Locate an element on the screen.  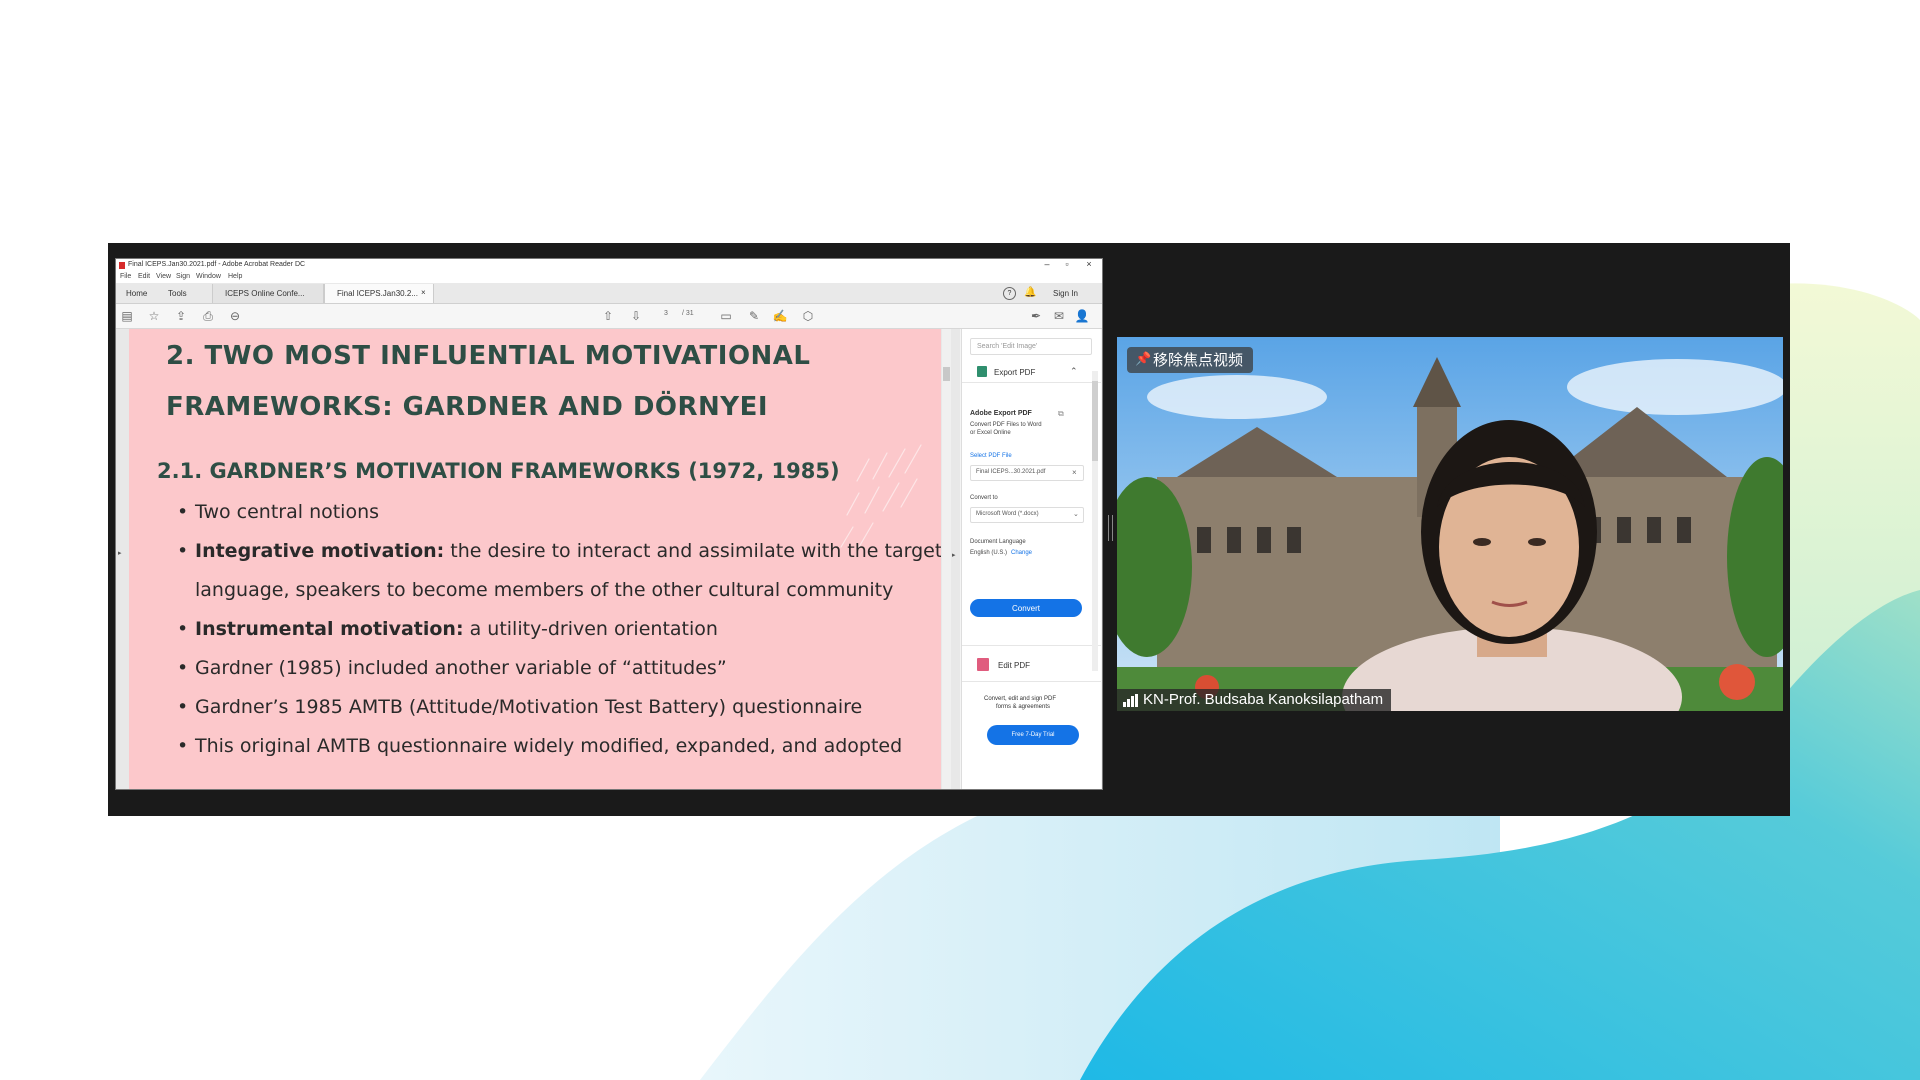
tab-tools: Tools is located at coordinates (177, 293).